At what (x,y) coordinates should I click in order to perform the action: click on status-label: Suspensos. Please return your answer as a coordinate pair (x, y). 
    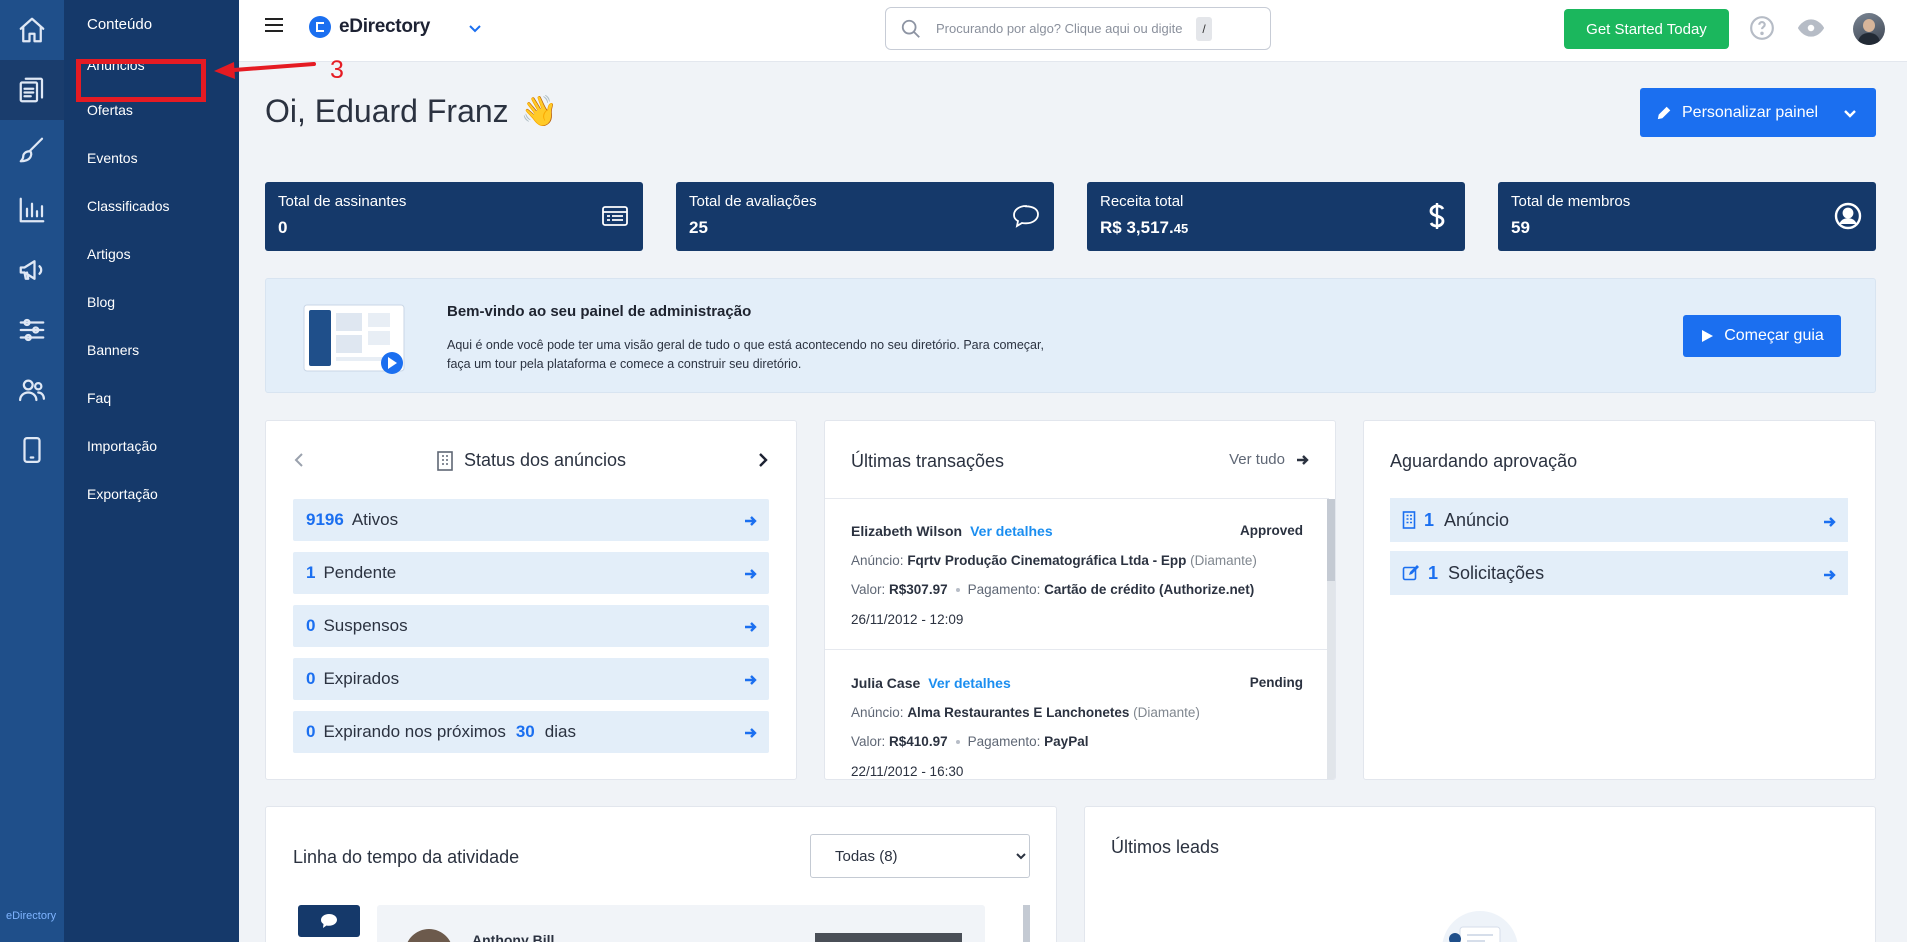
    Looking at the image, I should click on (365, 625).